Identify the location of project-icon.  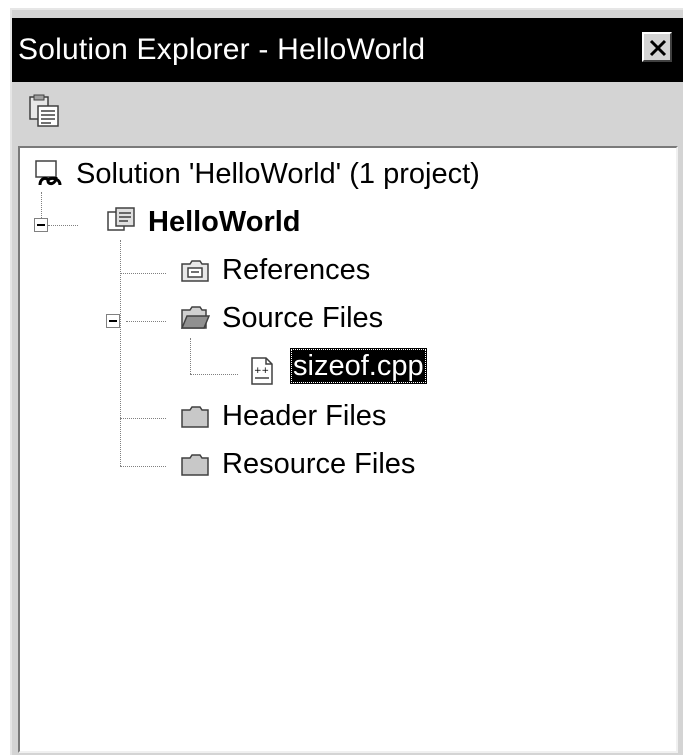
(121, 219).